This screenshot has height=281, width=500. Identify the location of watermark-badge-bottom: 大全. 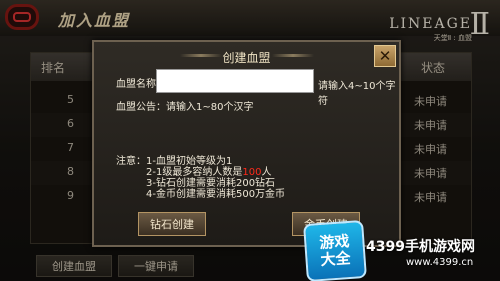
(335, 259).